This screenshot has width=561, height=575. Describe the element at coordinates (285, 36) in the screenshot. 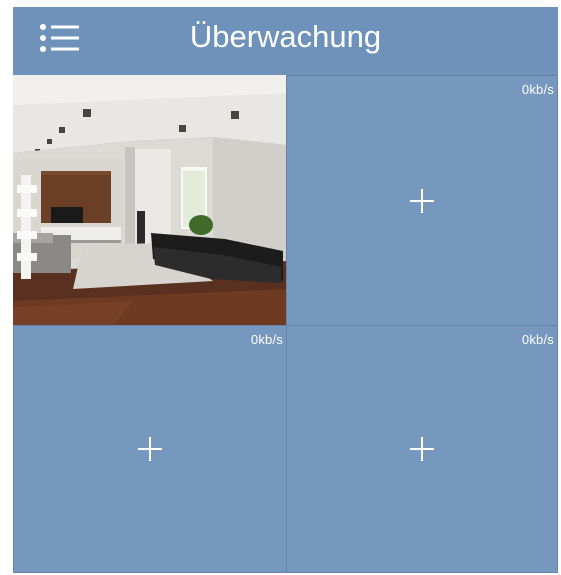

I see `page-title: Überwachung` at that location.